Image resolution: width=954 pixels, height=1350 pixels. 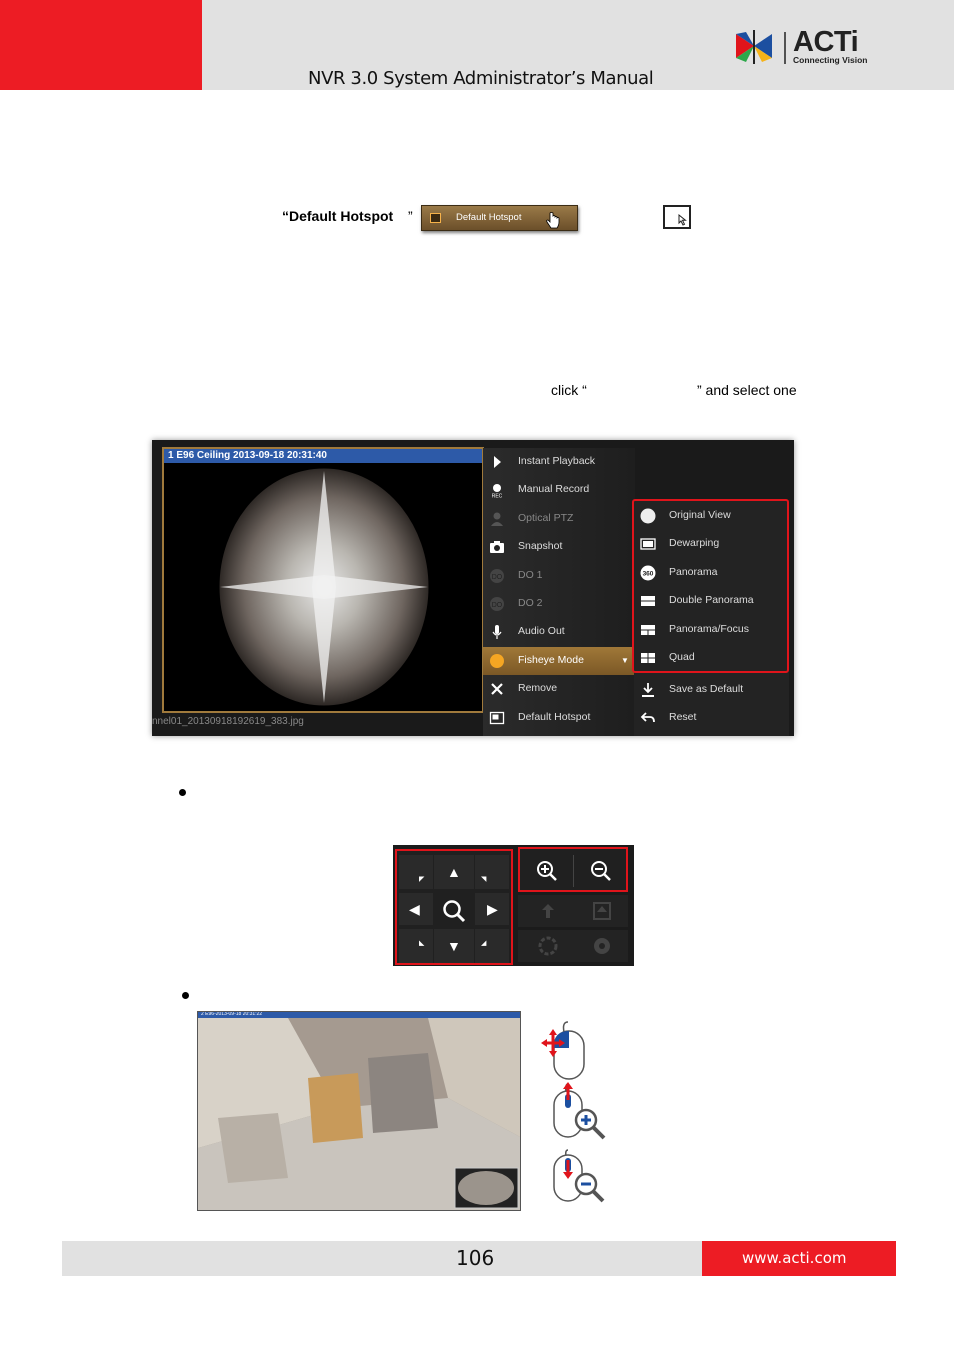 I want to click on reset-icon, so click(x=647, y=717).